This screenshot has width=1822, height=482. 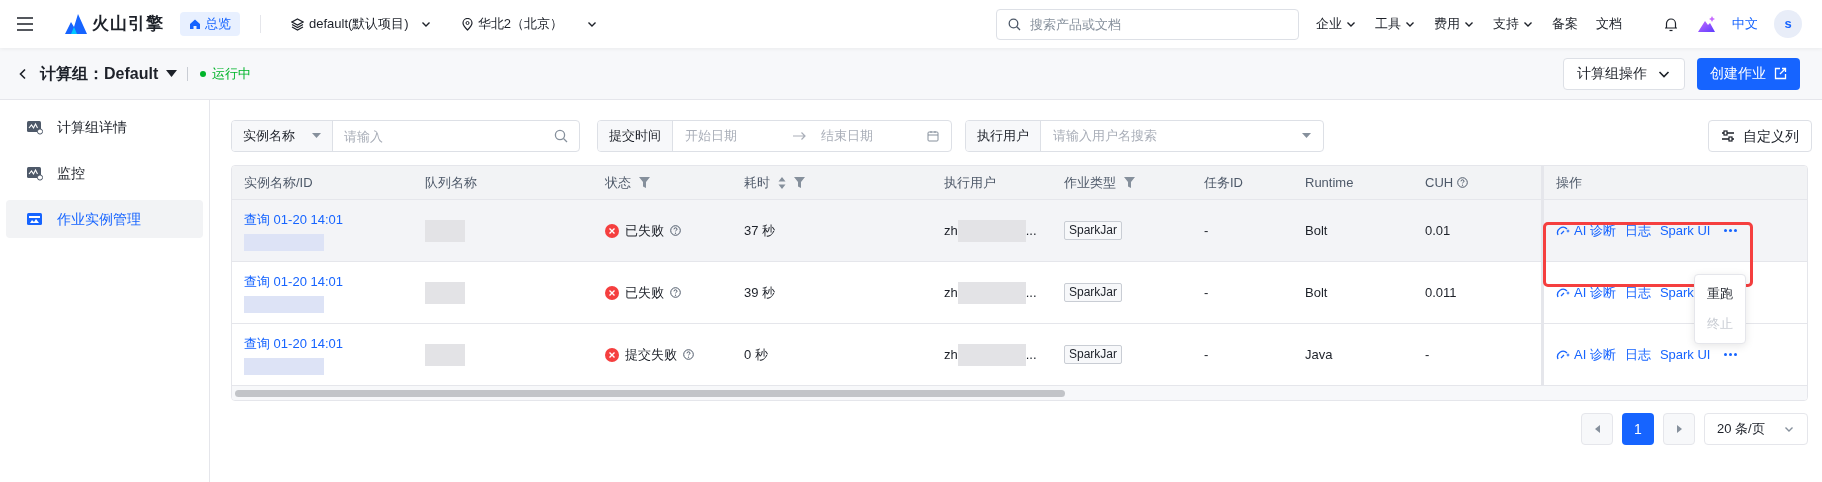 What do you see at coordinates (104, 219) in the screenshot?
I see `sidebar-item: 作业实例管理` at bounding box center [104, 219].